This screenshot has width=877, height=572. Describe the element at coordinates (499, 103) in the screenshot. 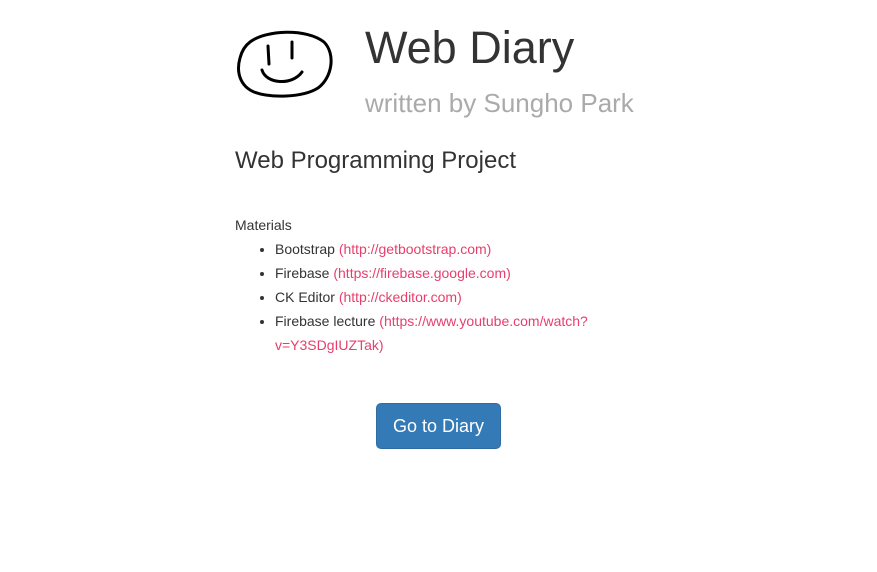

I see `page-subtitle: written by Sungho Park` at that location.